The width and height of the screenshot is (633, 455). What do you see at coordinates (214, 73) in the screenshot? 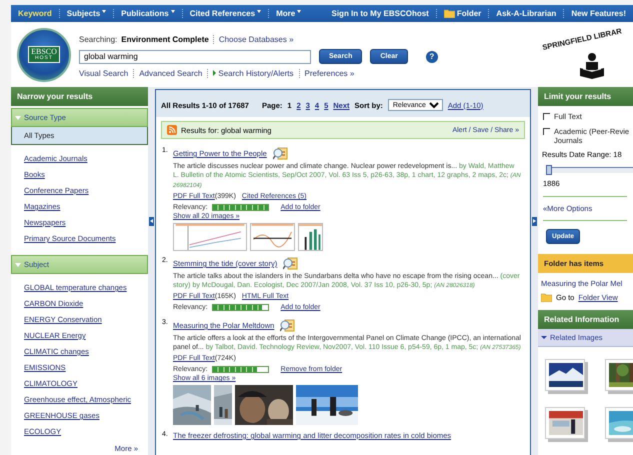
I see `arrow-icon` at bounding box center [214, 73].